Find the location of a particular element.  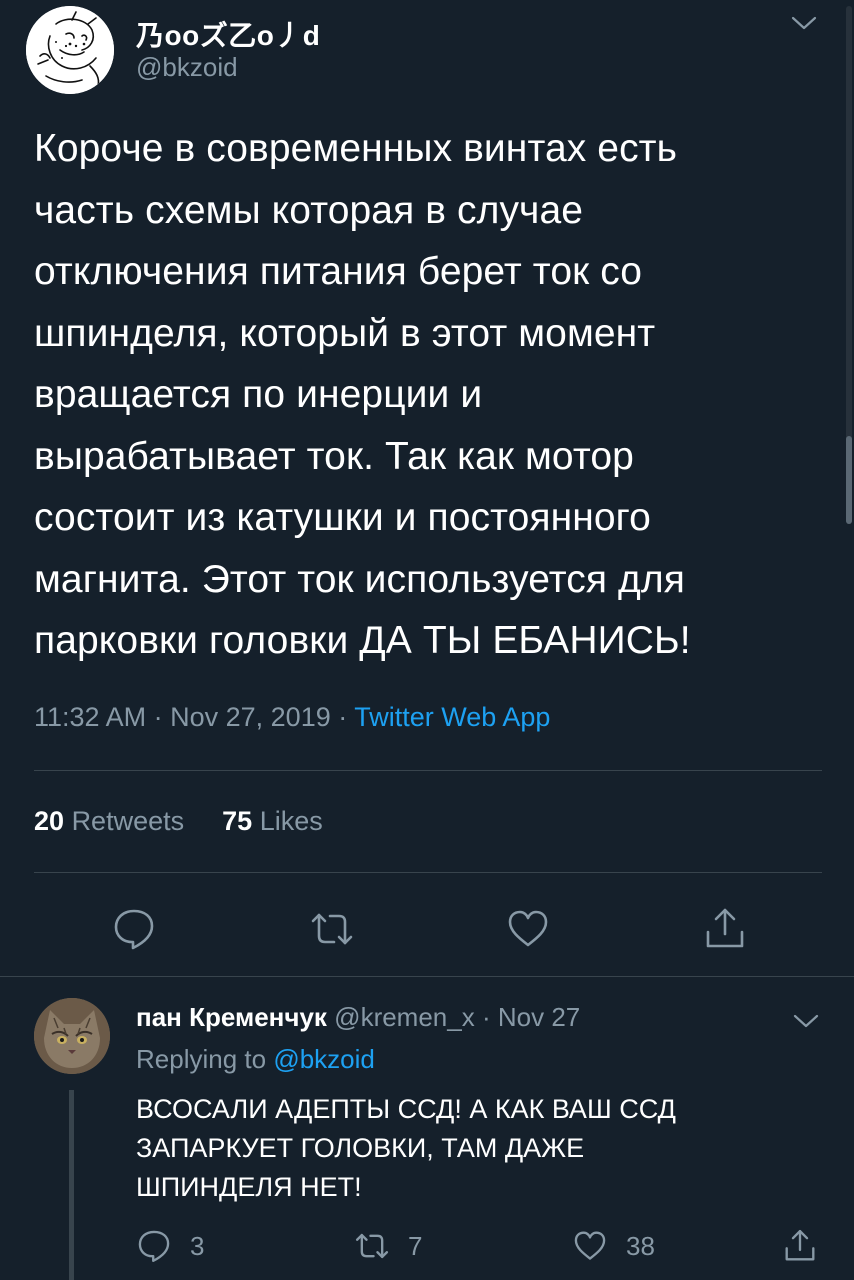

tweet-text-line: парковки головки ДА ТЫ ЕБАНИСЬ! is located at coordinates (362, 640).